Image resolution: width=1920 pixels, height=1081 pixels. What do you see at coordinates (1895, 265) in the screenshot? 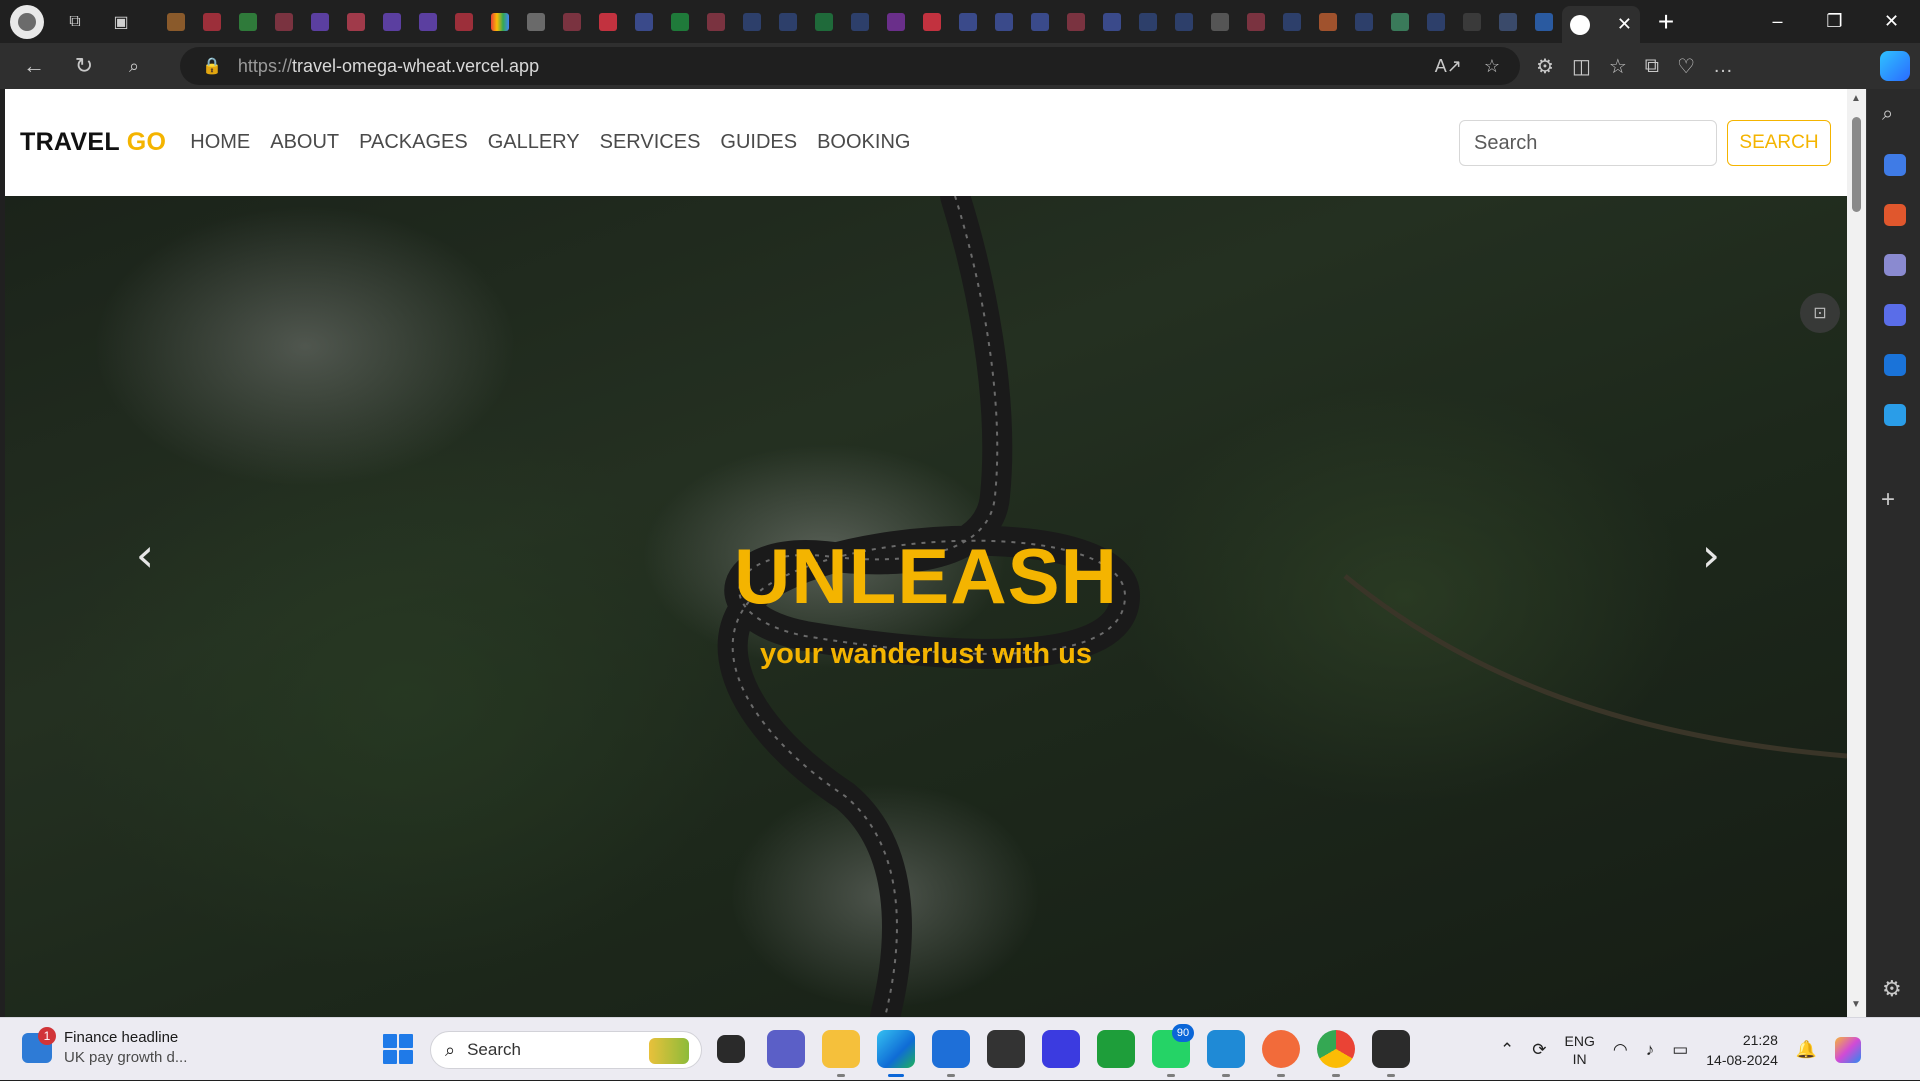
I see `games-icon` at bounding box center [1895, 265].